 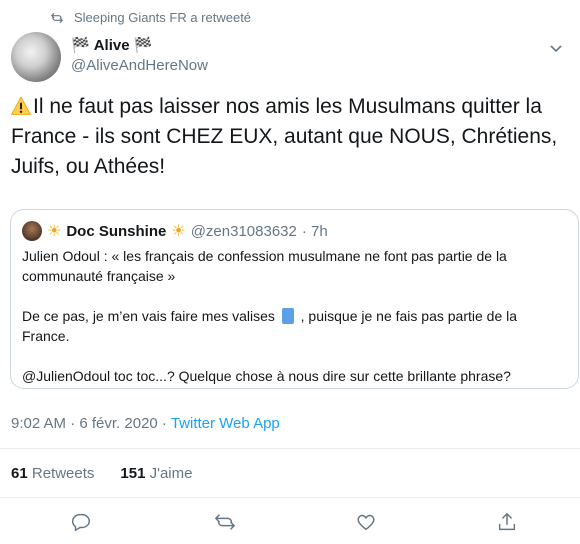 I want to click on retweets-stat: 61 Retweets, so click(x=52, y=473).